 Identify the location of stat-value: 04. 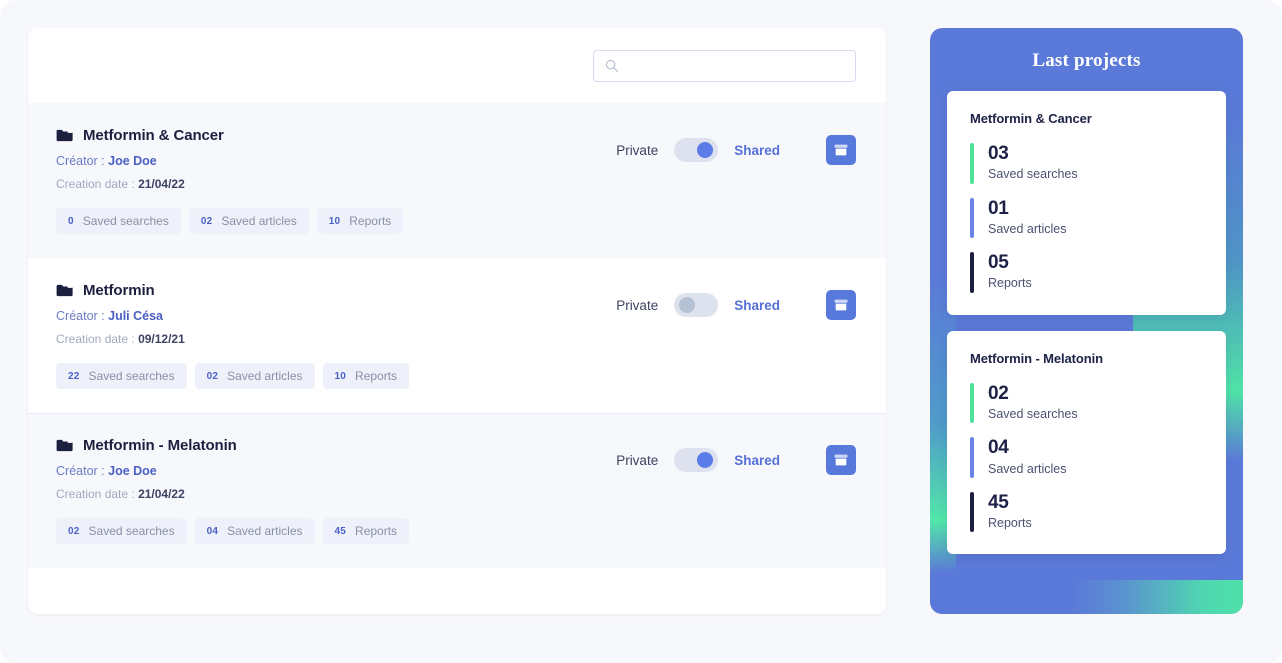
(998, 448).